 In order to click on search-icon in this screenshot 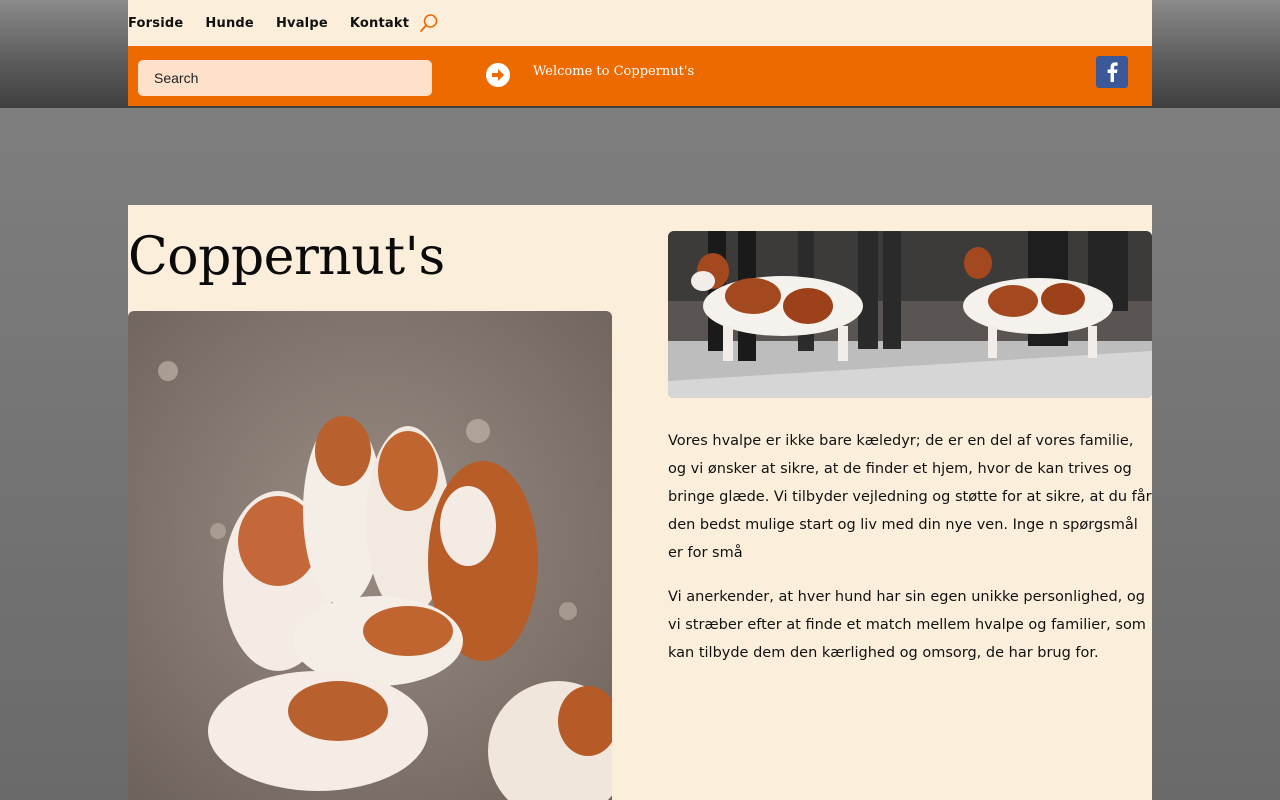, I will do `click(429, 23)`.